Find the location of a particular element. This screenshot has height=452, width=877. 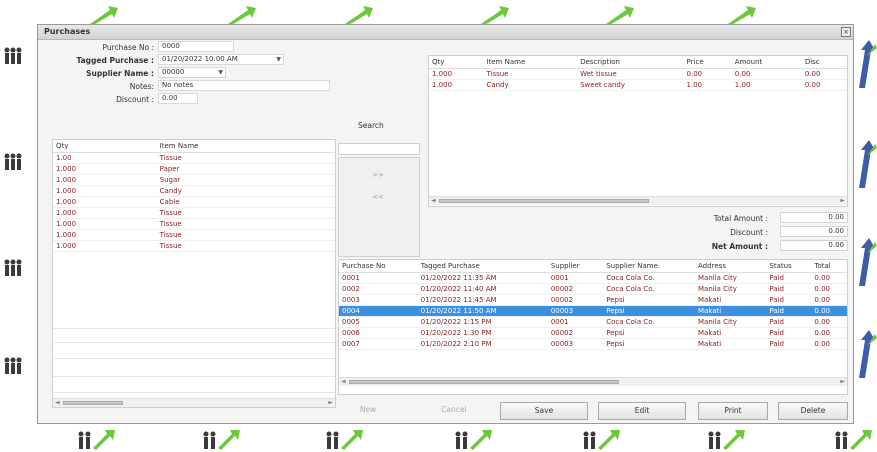

notes-field: No notes is located at coordinates (244, 85).